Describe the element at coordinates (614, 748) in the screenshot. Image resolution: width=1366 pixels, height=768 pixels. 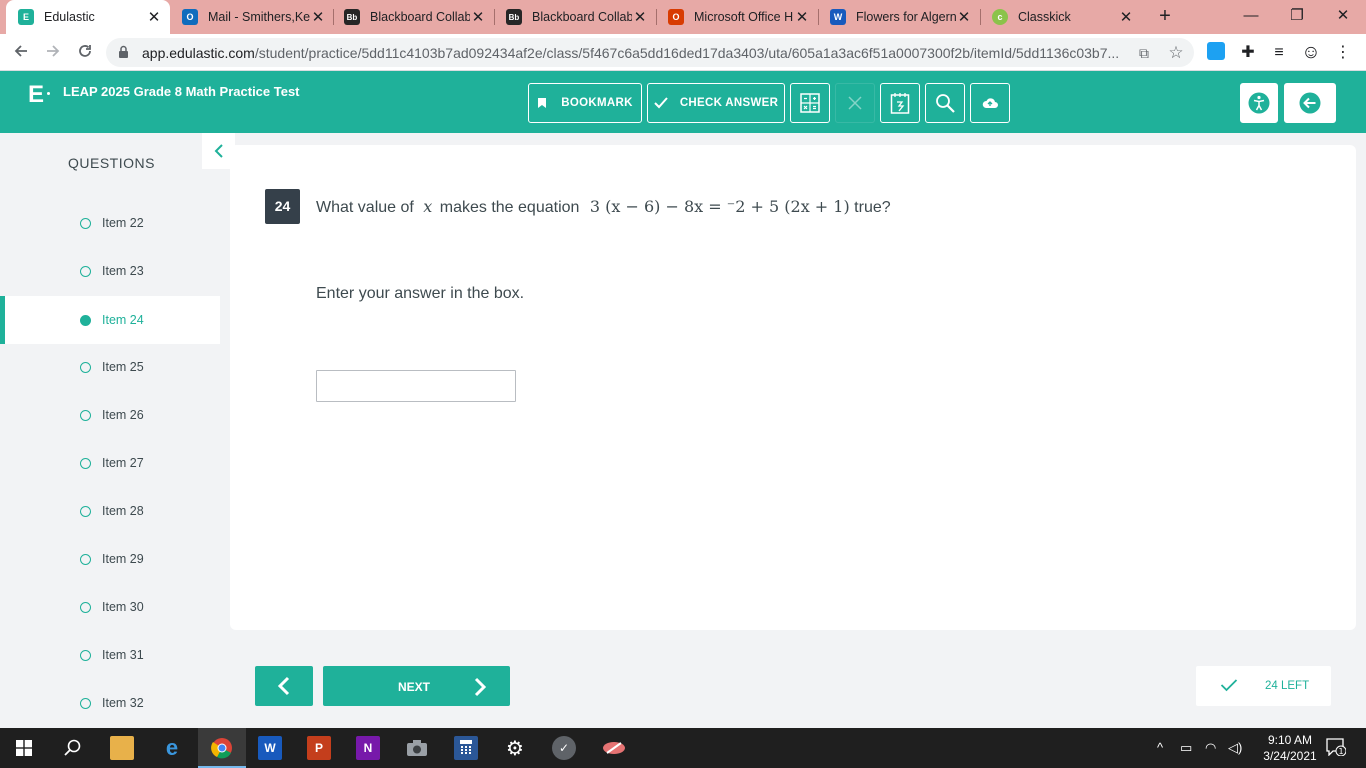
I see `snipping-tool-icon` at that location.